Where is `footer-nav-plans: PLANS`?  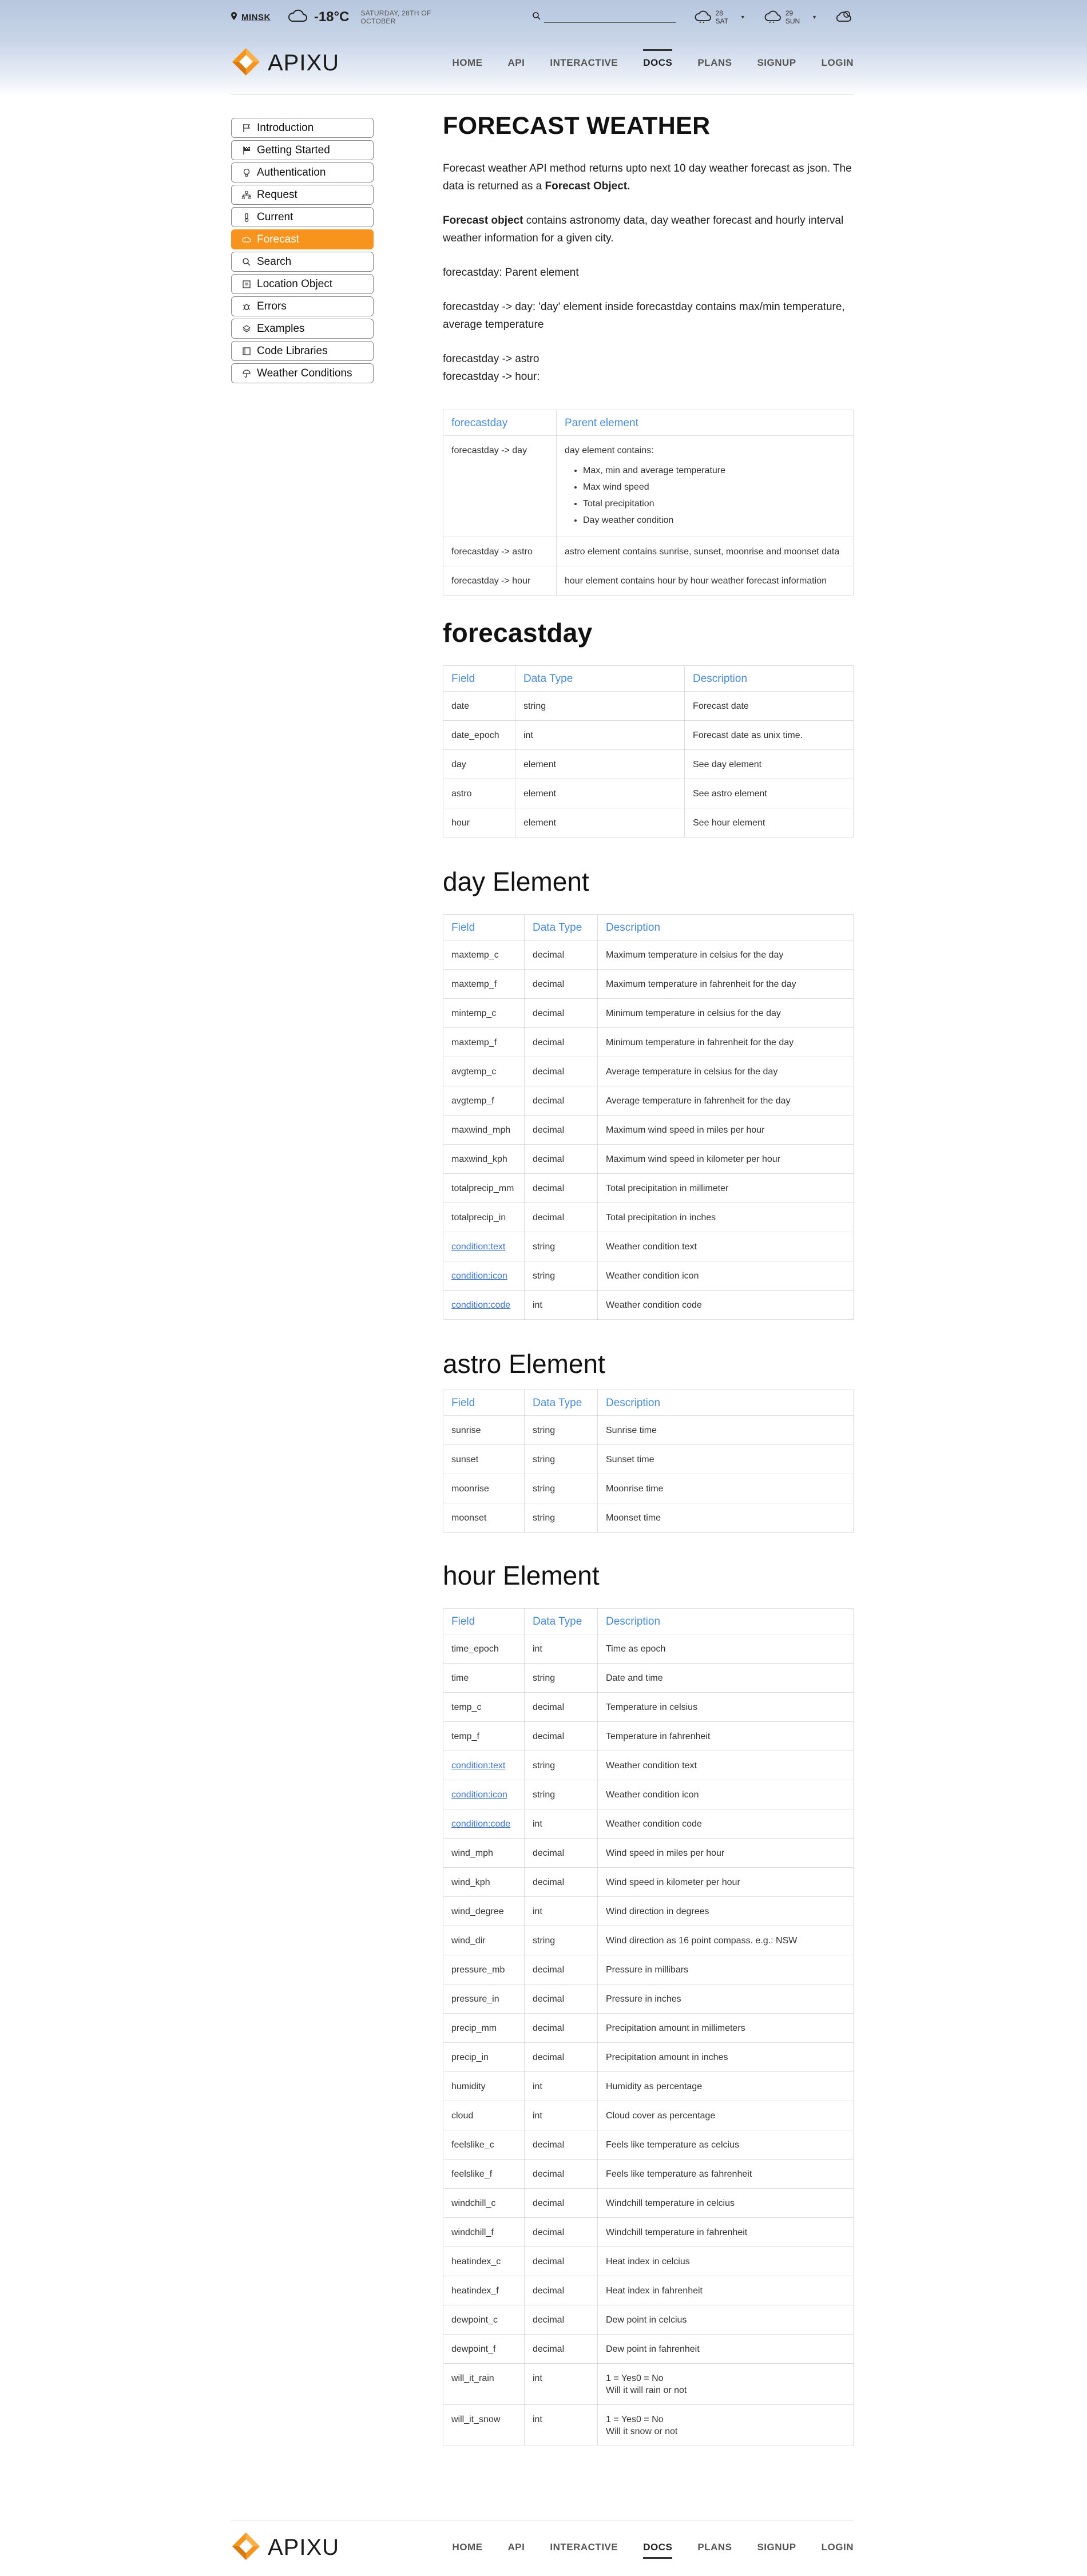
footer-nav-plans: PLANS is located at coordinates (715, 2547).